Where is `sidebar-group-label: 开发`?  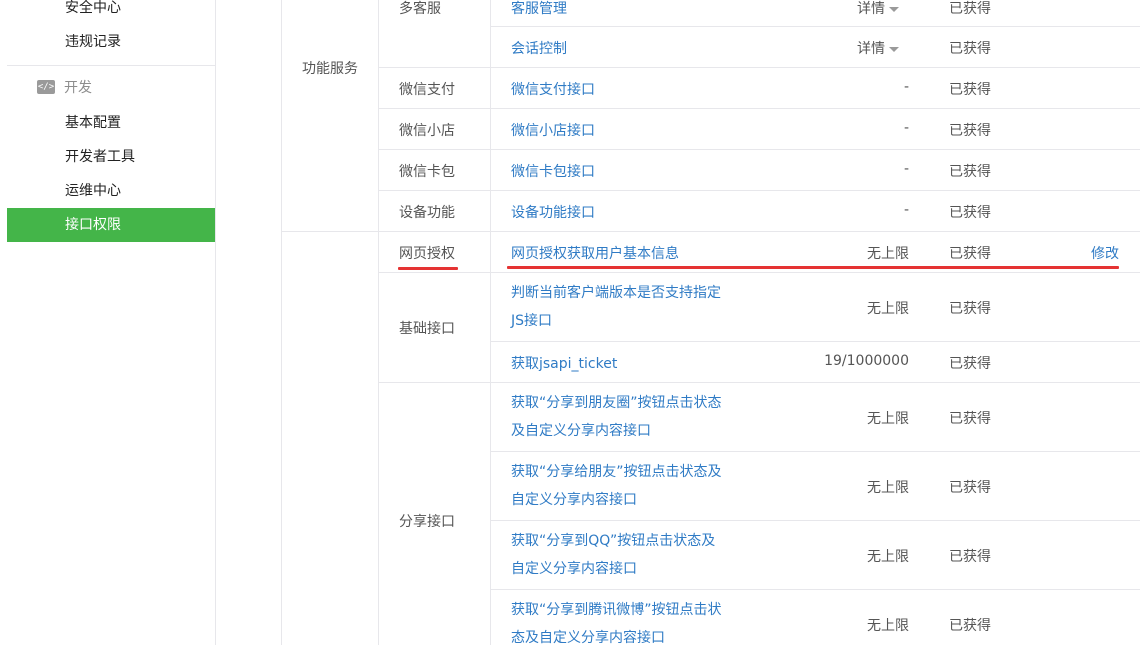 sidebar-group-label: 开发 is located at coordinates (78, 88).